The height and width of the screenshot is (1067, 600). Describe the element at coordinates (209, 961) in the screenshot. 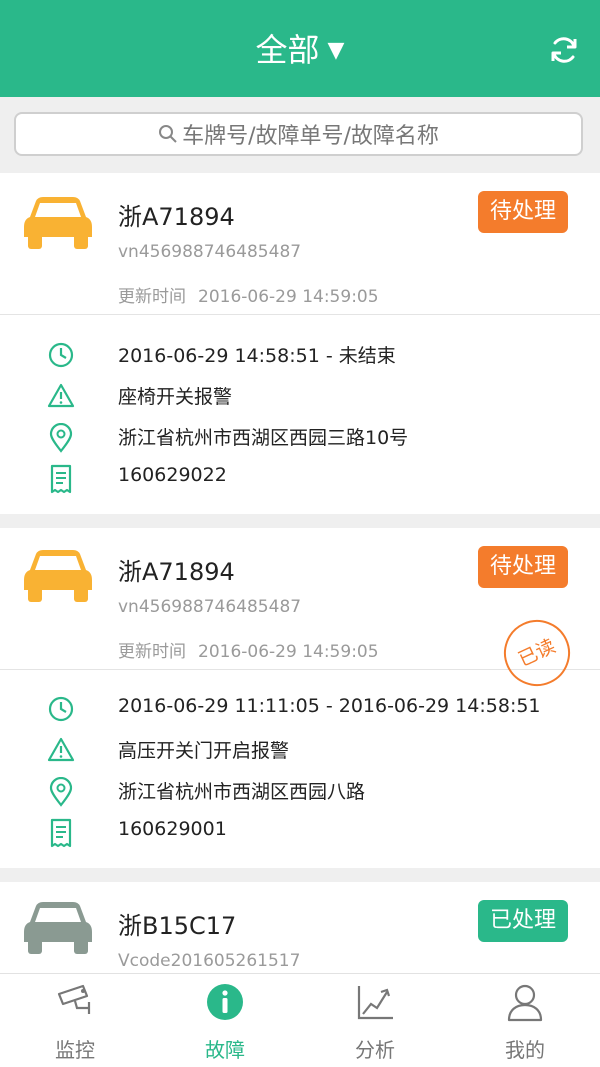

I see `vin-code: Vcode201605261517` at that location.